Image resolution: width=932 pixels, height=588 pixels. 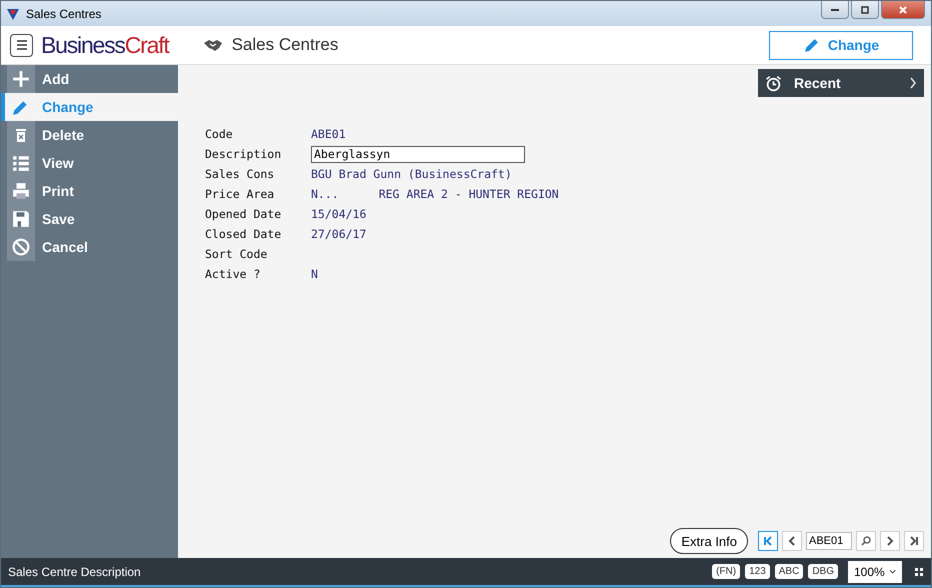 I want to click on sidebar-item: Change, so click(x=89, y=107).